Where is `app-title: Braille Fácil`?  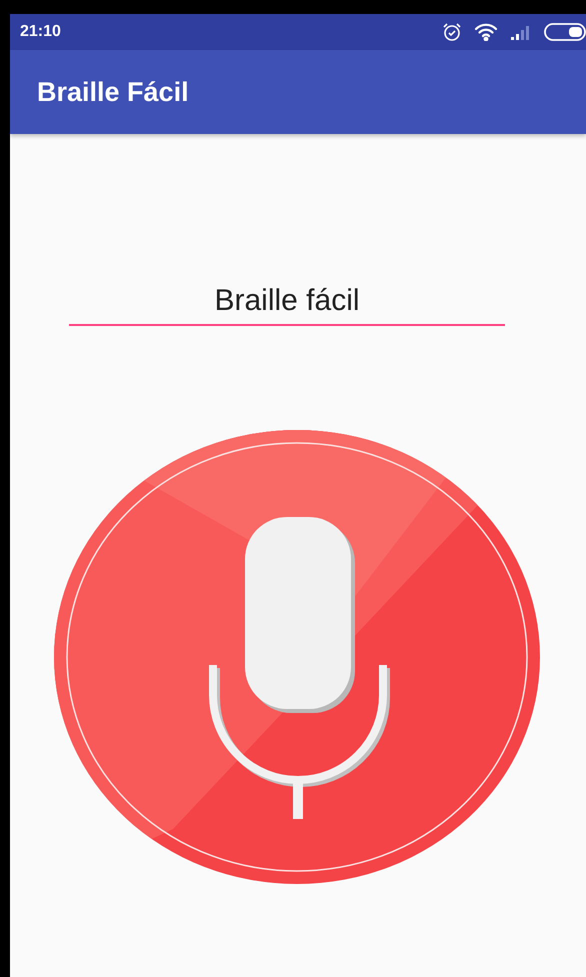 app-title: Braille Fácil is located at coordinates (113, 92).